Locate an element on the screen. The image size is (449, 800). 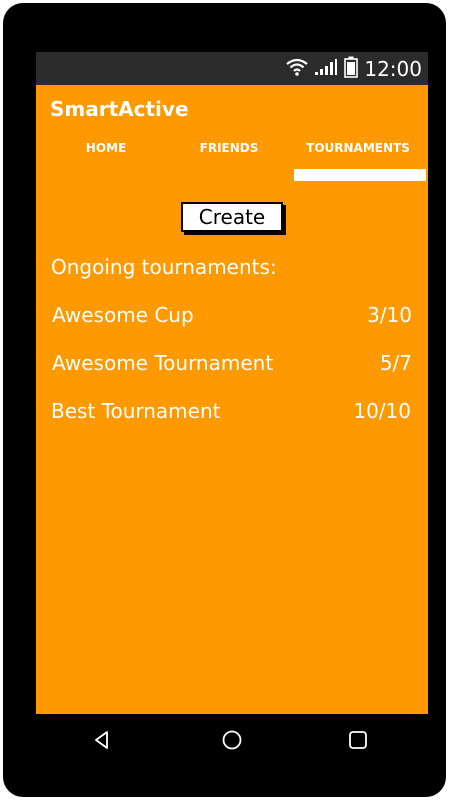
navigation-bar is located at coordinates (232, 740).